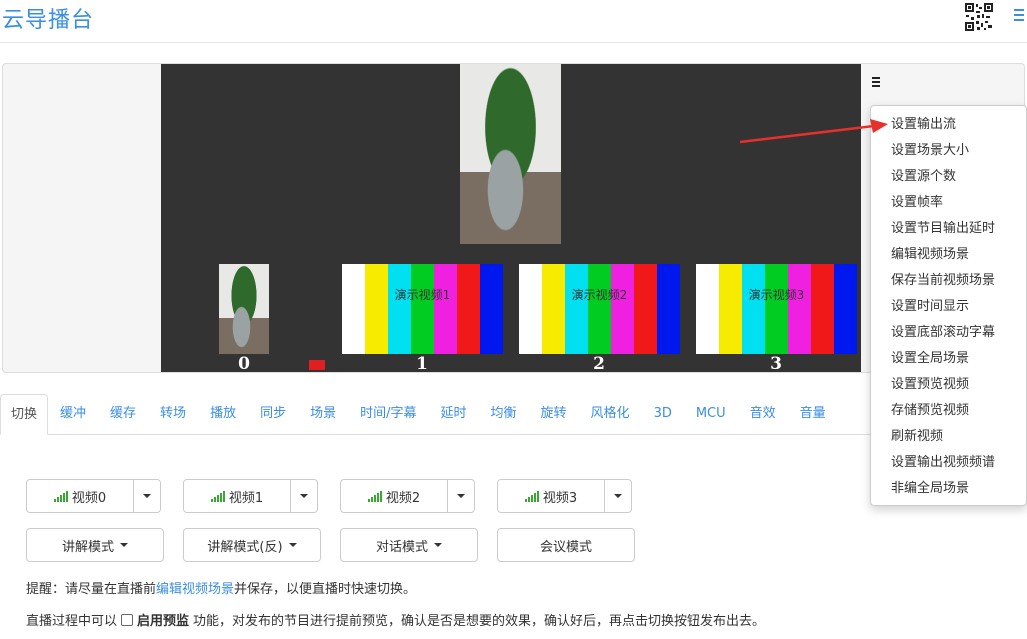  What do you see at coordinates (409, 545) in the screenshot?
I see `dialogue-mode-button: 对话模式` at bounding box center [409, 545].